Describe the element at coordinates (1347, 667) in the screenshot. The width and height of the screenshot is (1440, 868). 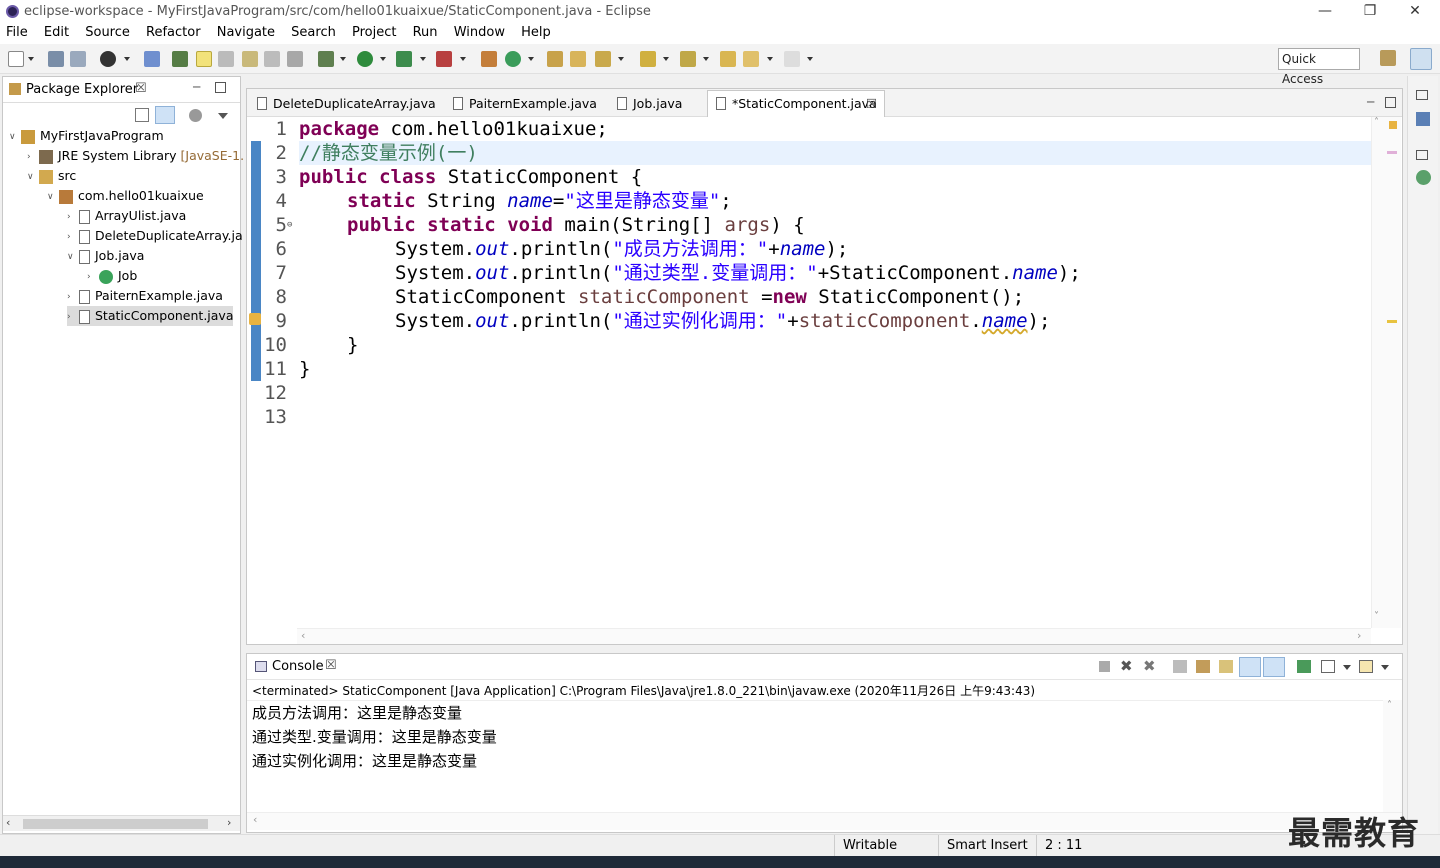
I see `display-console-dropdown-icon` at that location.